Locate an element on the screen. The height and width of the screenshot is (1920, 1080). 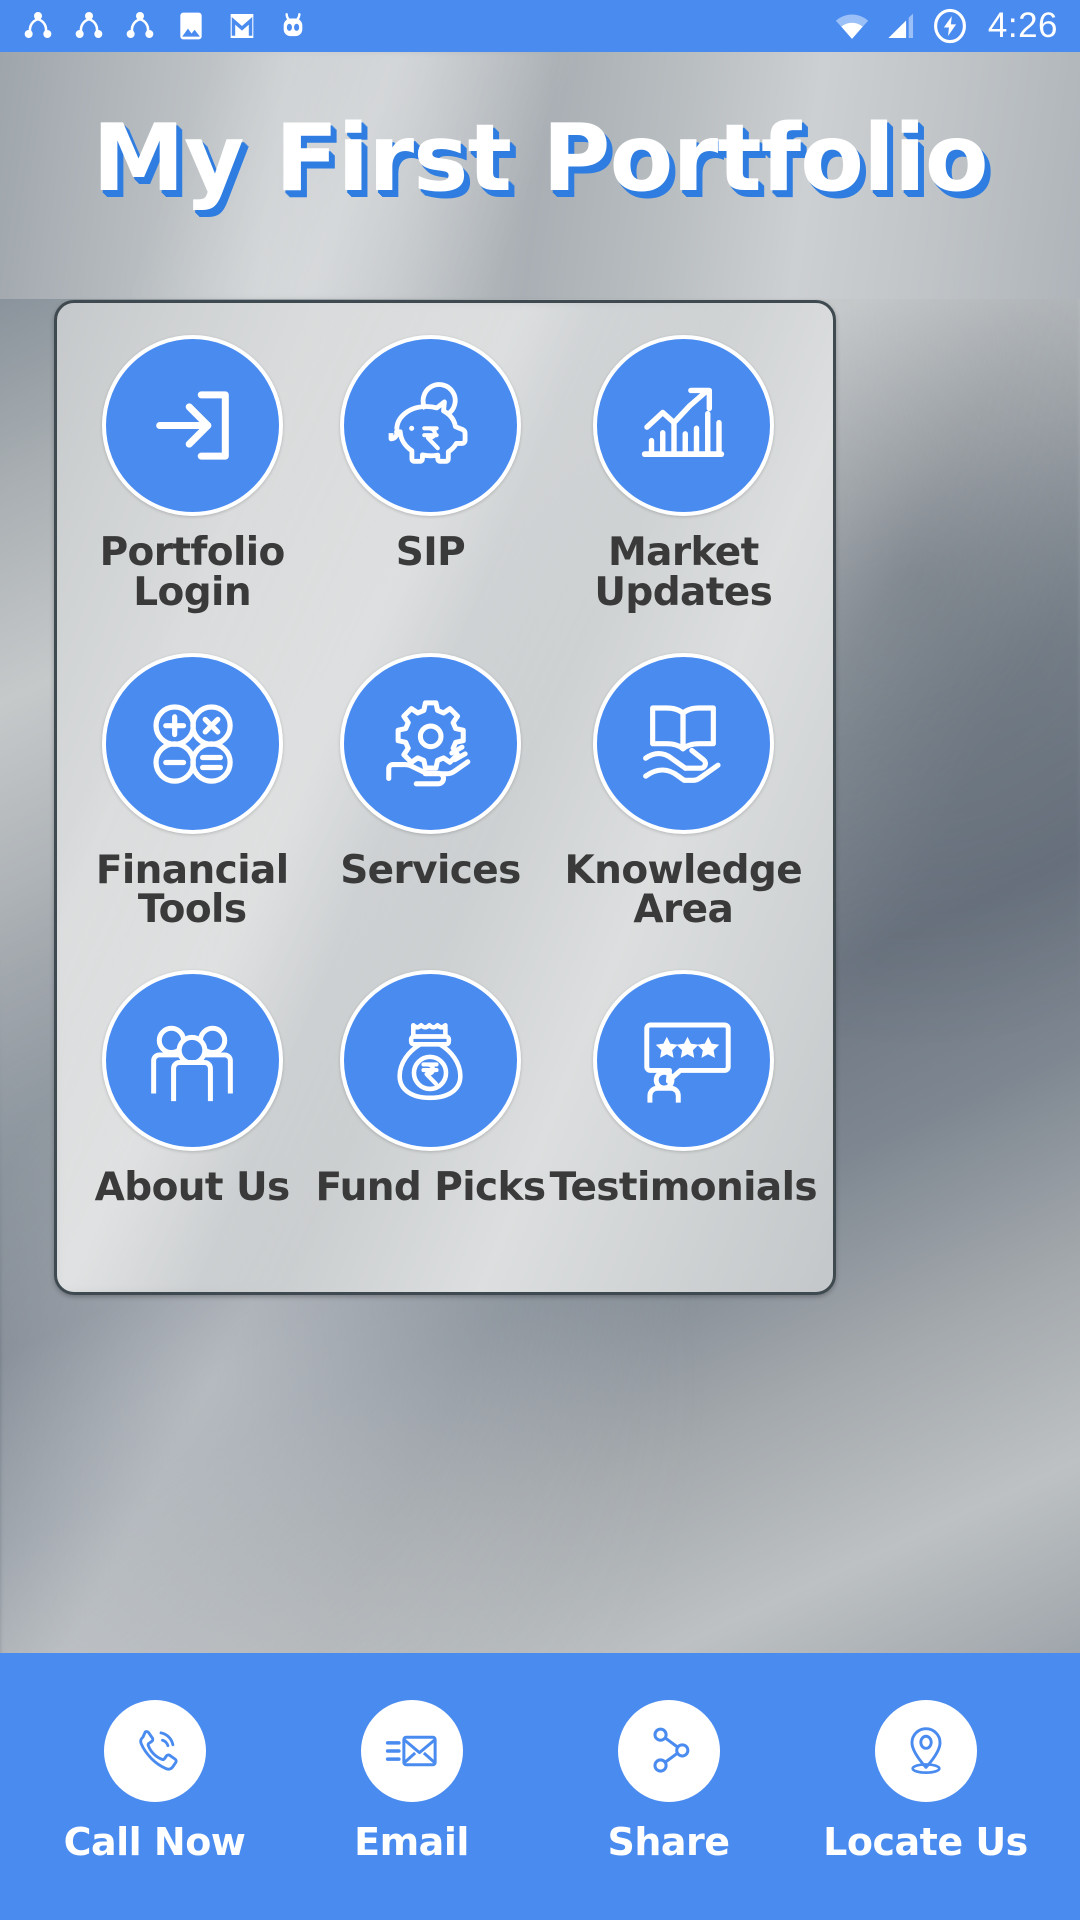
bottom-item-label: Locate Us is located at coordinates (925, 1842).